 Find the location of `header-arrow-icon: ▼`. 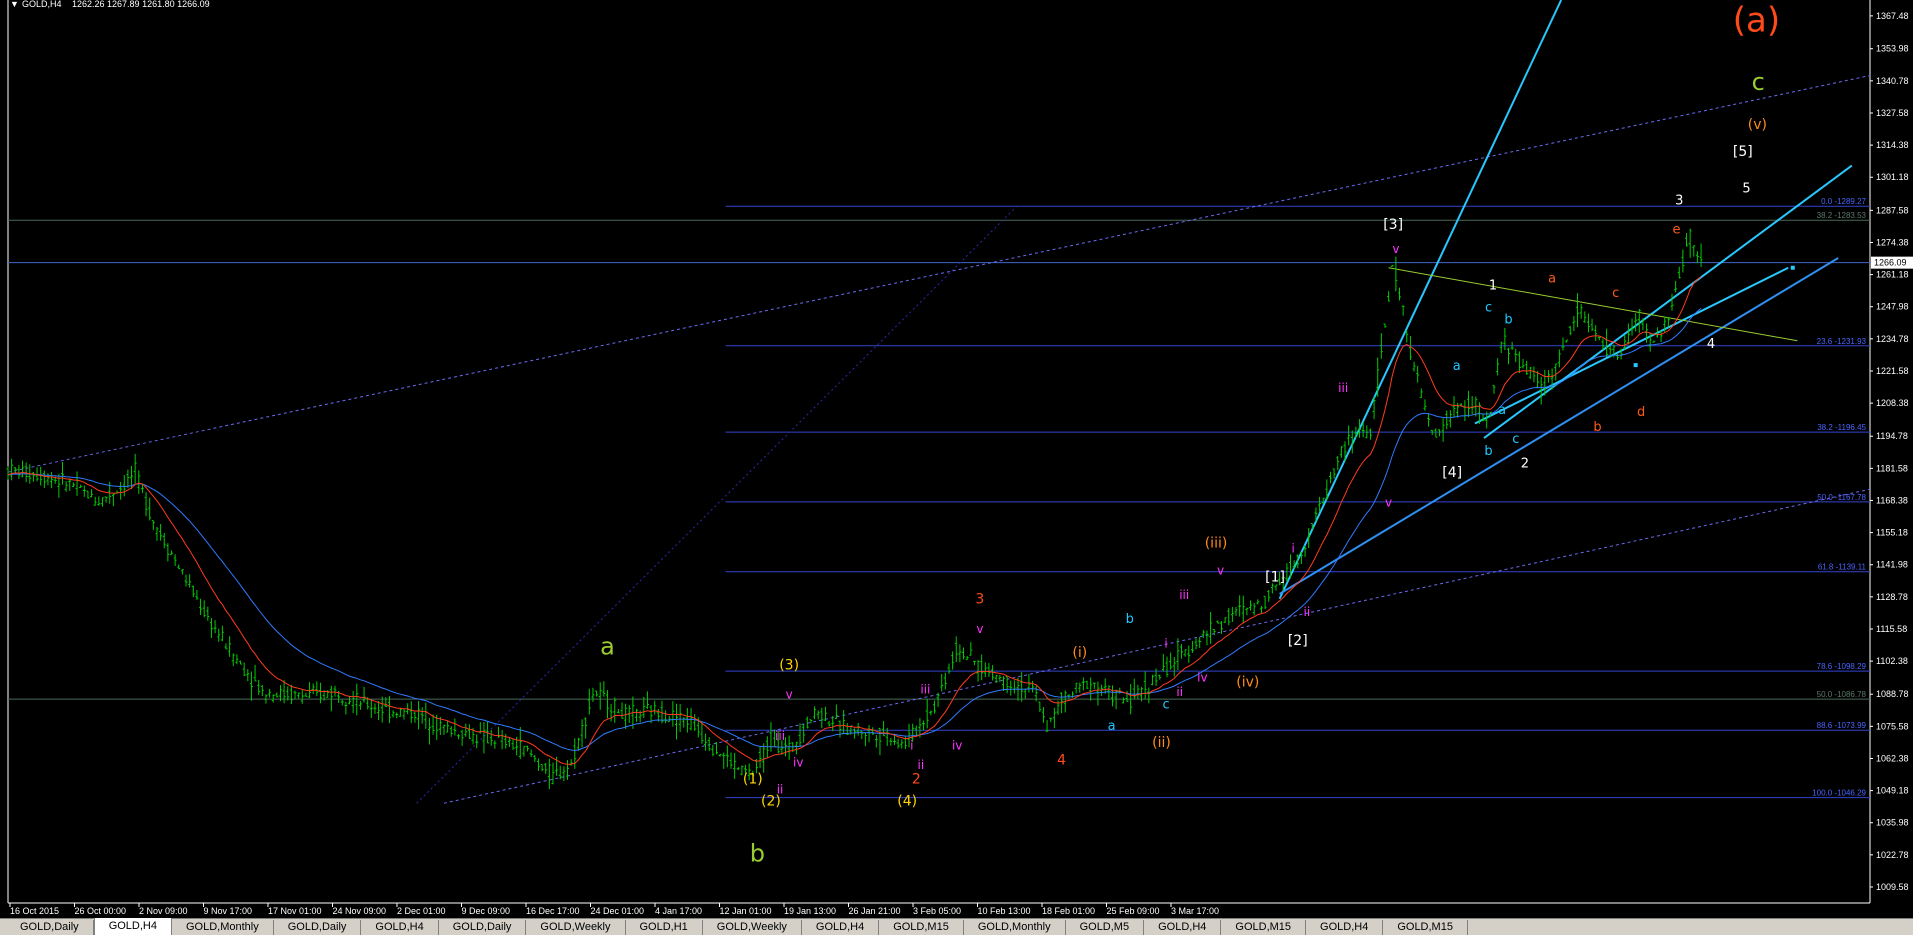

header-arrow-icon: ▼ is located at coordinates (14, 4).